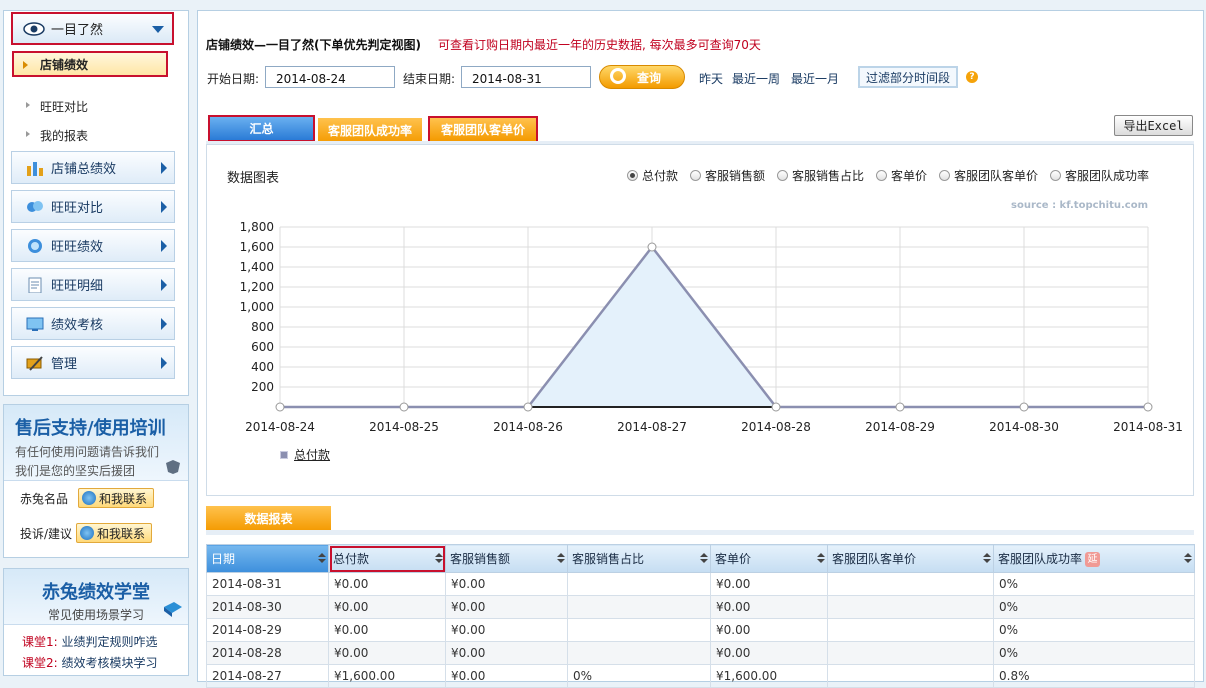 This screenshot has height=688, width=1206. What do you see at coordinates (46, 533) in the screenshot?
I see `contact-label: 投诉/建议` at bounding box center [46, 533].